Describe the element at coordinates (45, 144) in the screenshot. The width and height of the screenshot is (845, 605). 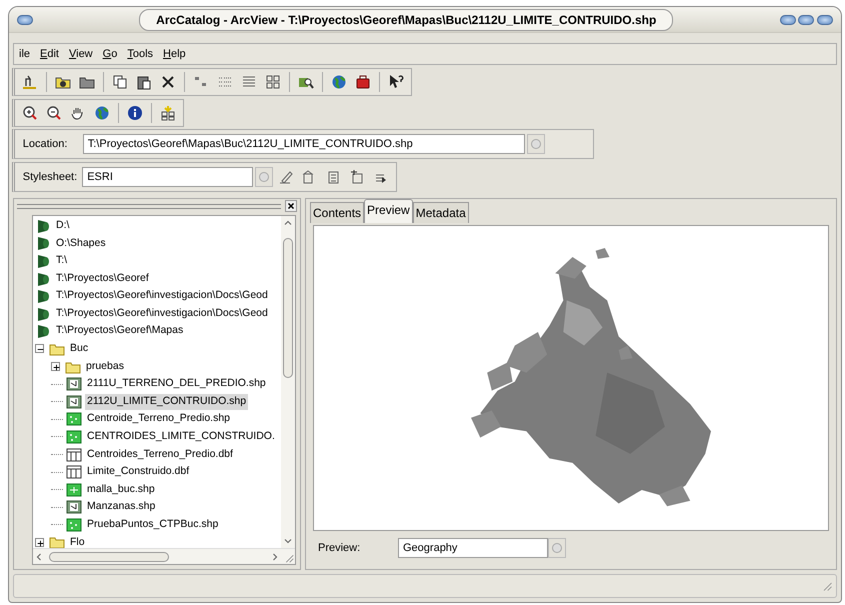
I see `location-label: Location:` at that location.